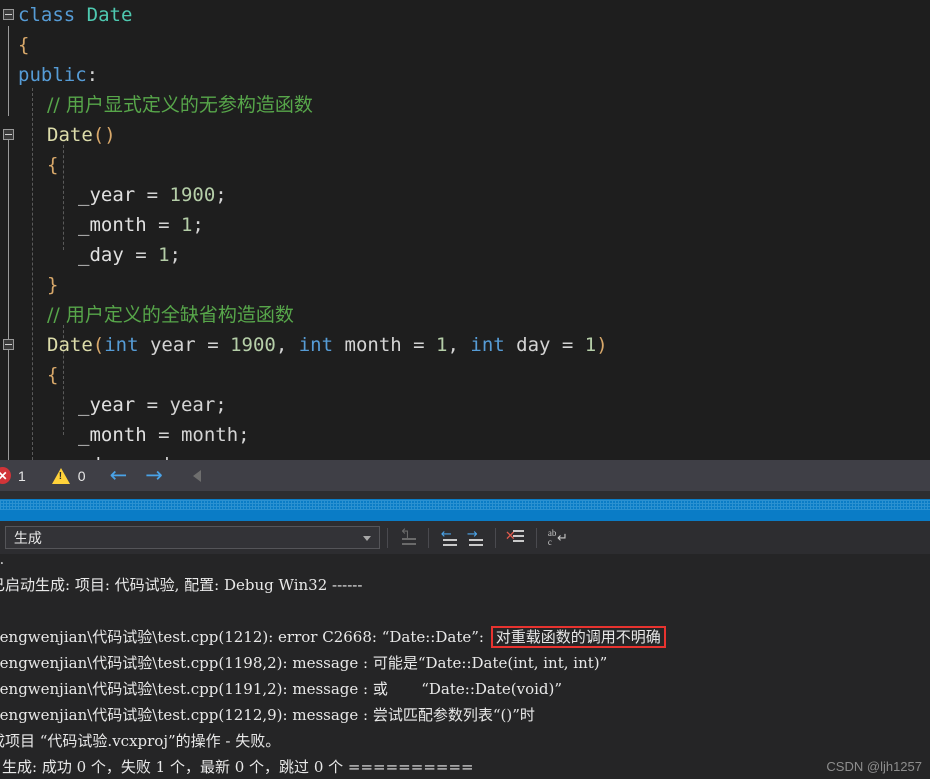  I want to click on prev-error-icon: ←, so click(119, 475).